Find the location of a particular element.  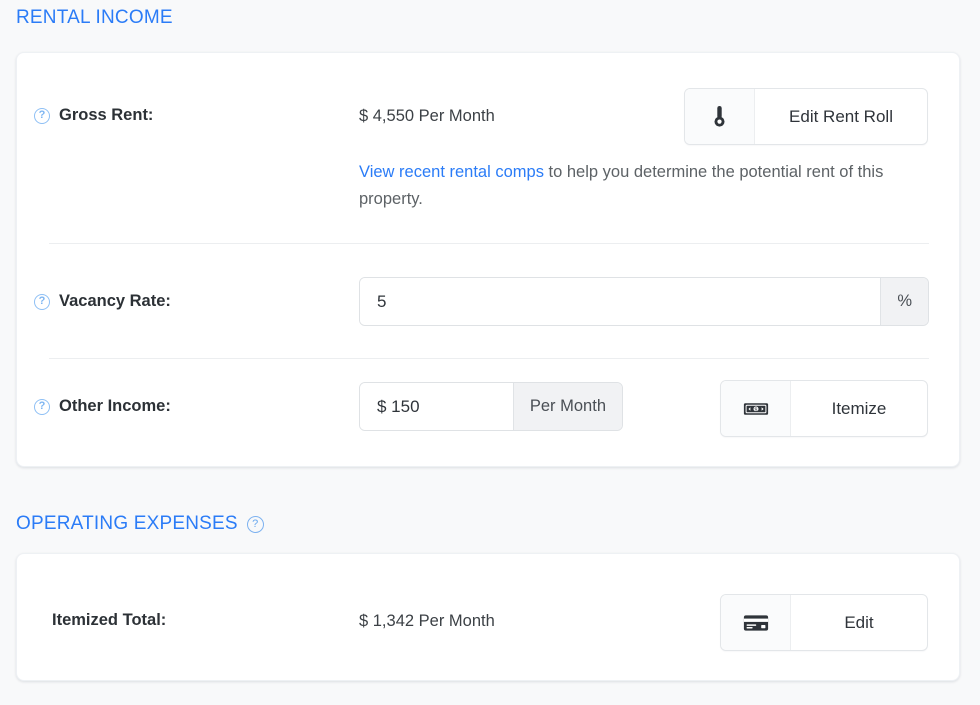

other-income-input is located at coordinates (436, 406).